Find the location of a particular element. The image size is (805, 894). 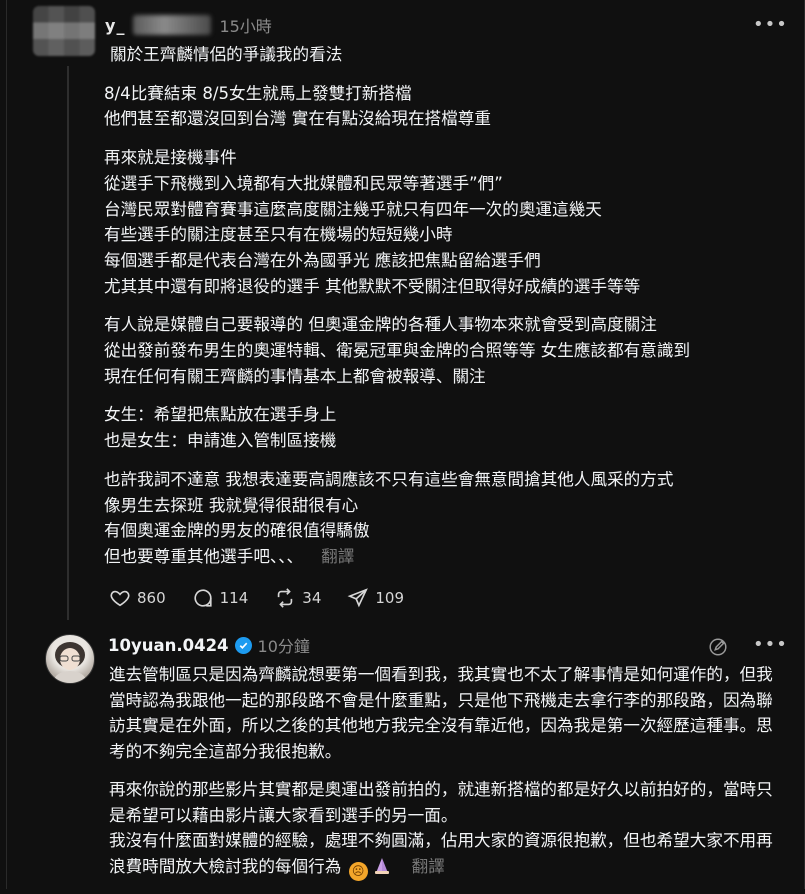

edited-icon is located at coordinates (718, 647).